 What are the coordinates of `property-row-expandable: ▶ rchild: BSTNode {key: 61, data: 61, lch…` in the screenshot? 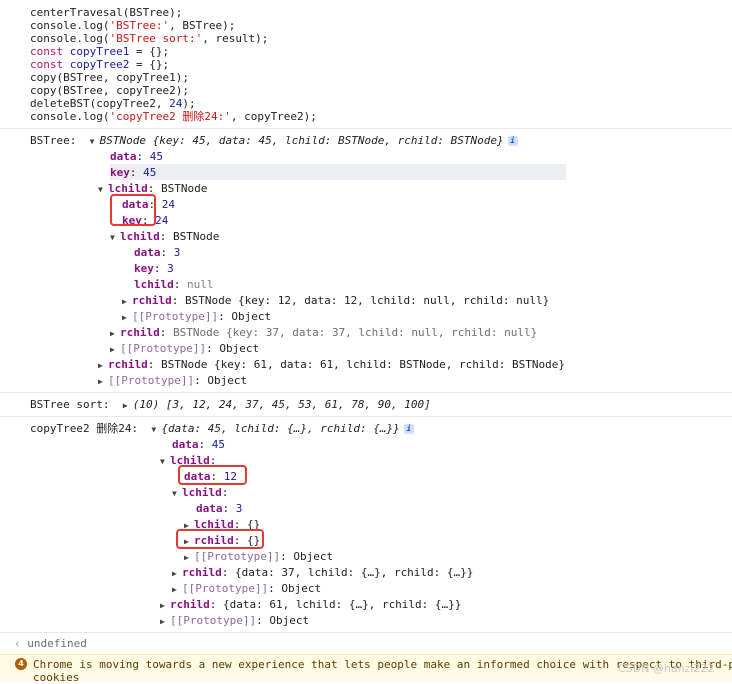 It's located at (331, 364).